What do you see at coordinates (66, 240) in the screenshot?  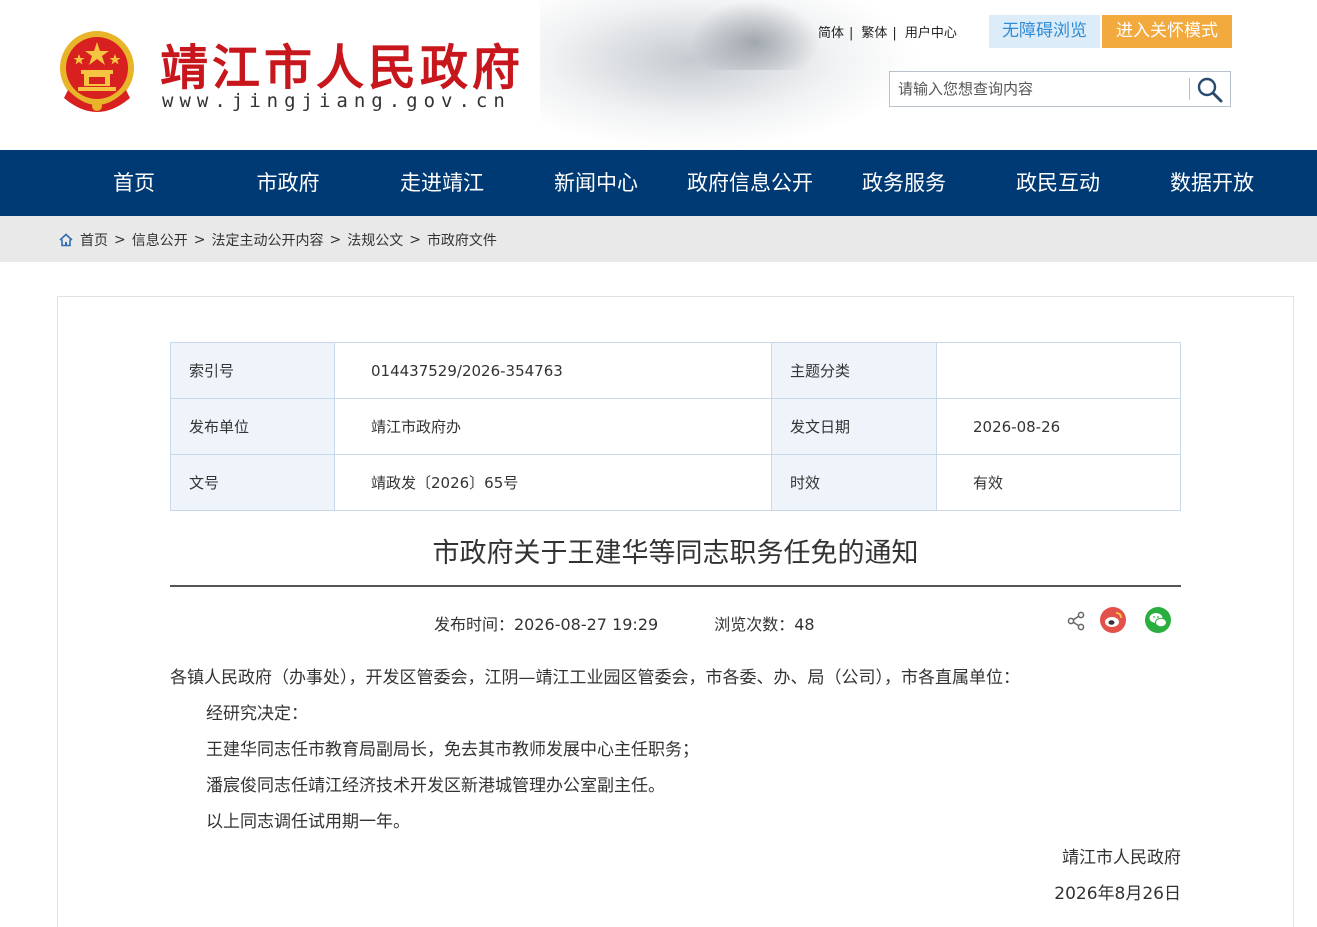 I see `home-icon` at bounding box center [66, 240].